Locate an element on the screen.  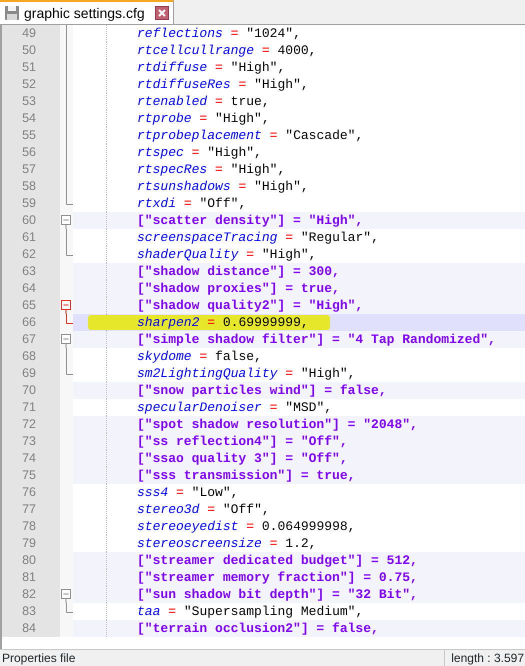
code-line: sharpen2 = 0.69999999, is located at coordinates (222, 322).